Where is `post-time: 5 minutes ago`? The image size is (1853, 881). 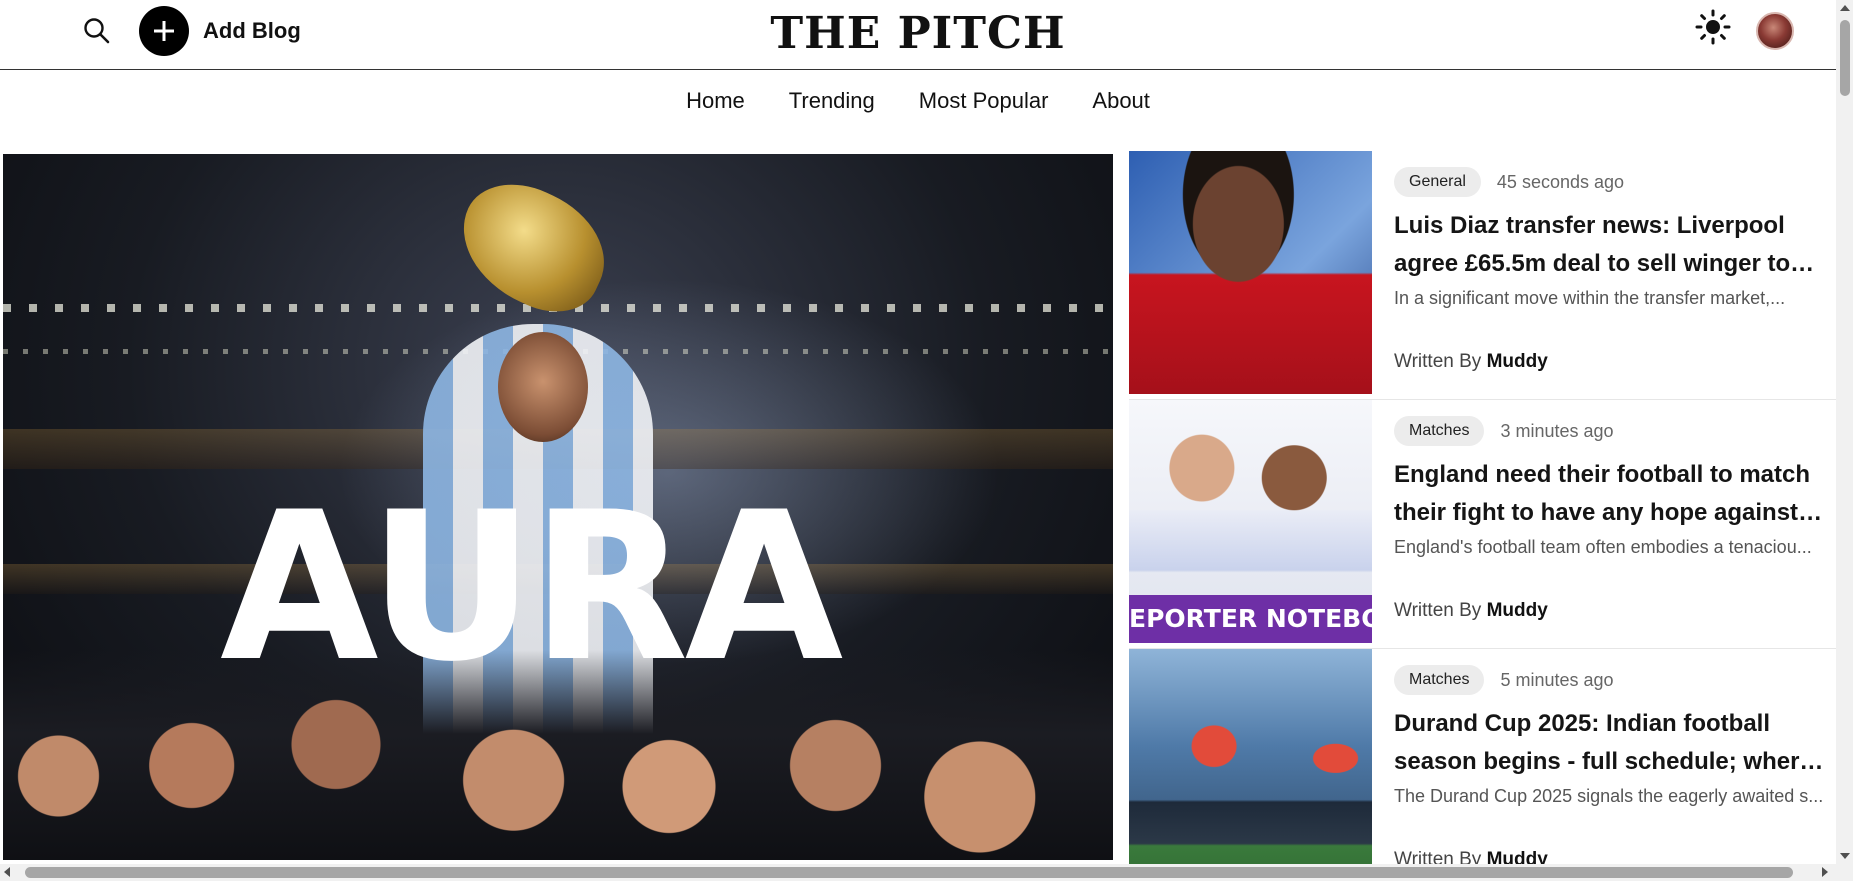 post-time: 5 minutes ago is located at coordinates (1557, 679).